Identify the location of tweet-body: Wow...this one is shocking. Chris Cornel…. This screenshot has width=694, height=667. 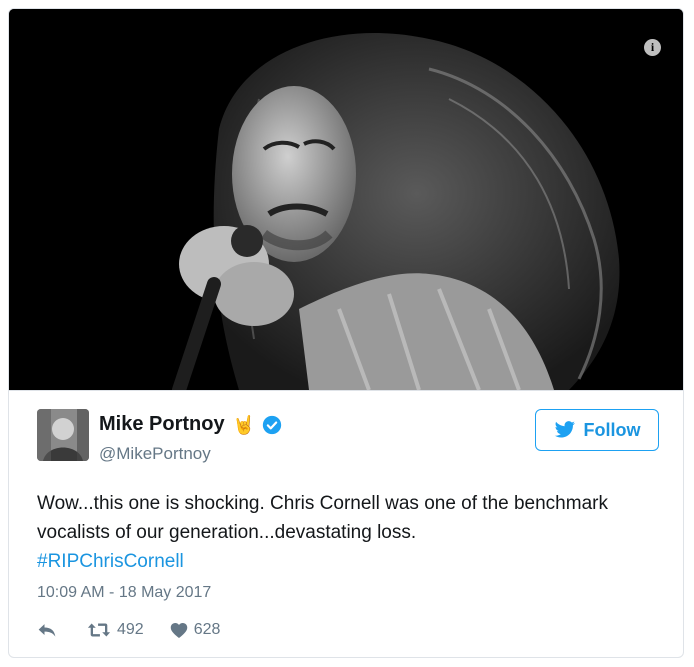
(322, 518).